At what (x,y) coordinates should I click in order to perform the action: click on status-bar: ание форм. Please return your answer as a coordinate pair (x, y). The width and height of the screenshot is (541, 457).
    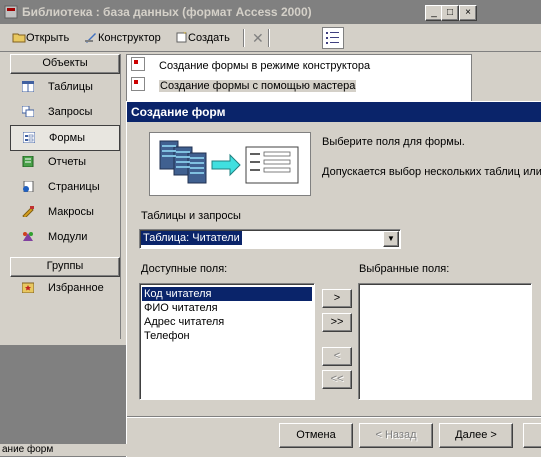
    Looking at the image, I should click on (64, 450).